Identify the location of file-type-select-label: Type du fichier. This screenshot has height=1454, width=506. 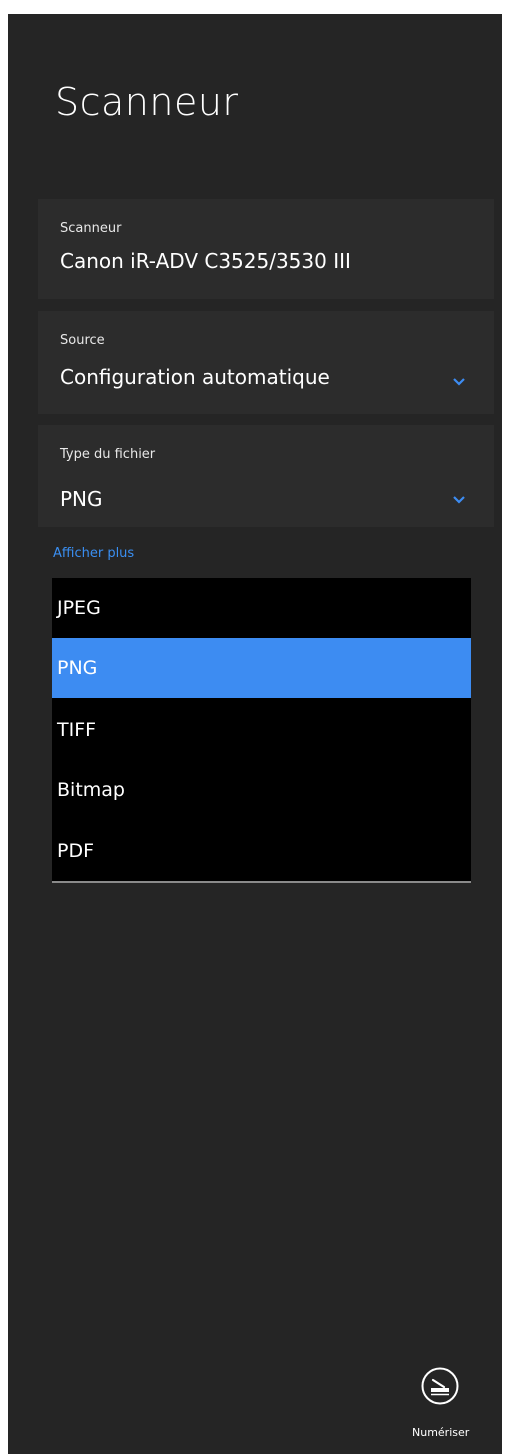
(108, 454).